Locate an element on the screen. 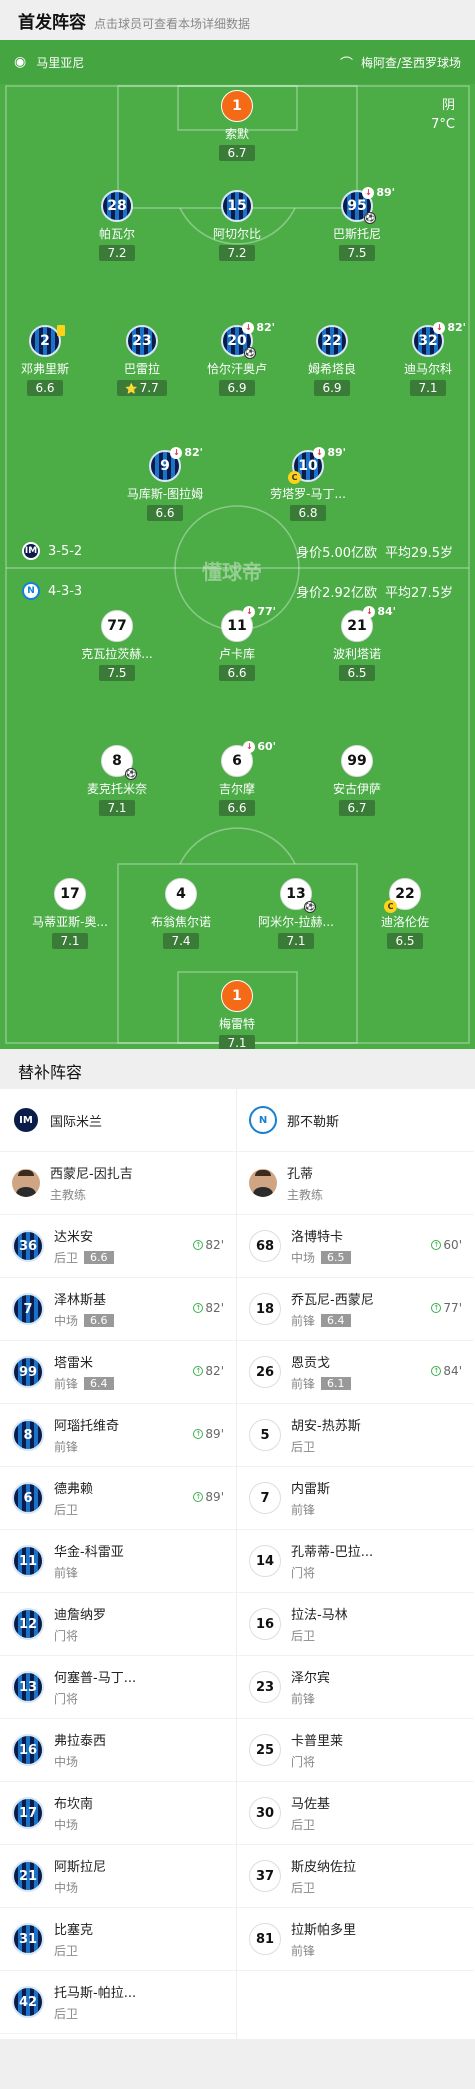 Image resolution: width=475 pixels, height=2089 pixels. sub-player-number: 16 is located at coordinates (265, 1624).